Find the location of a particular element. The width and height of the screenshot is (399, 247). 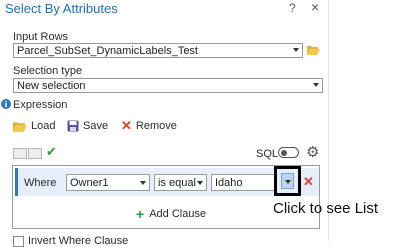

plus-icon: + is located at coordinates (140, 214).